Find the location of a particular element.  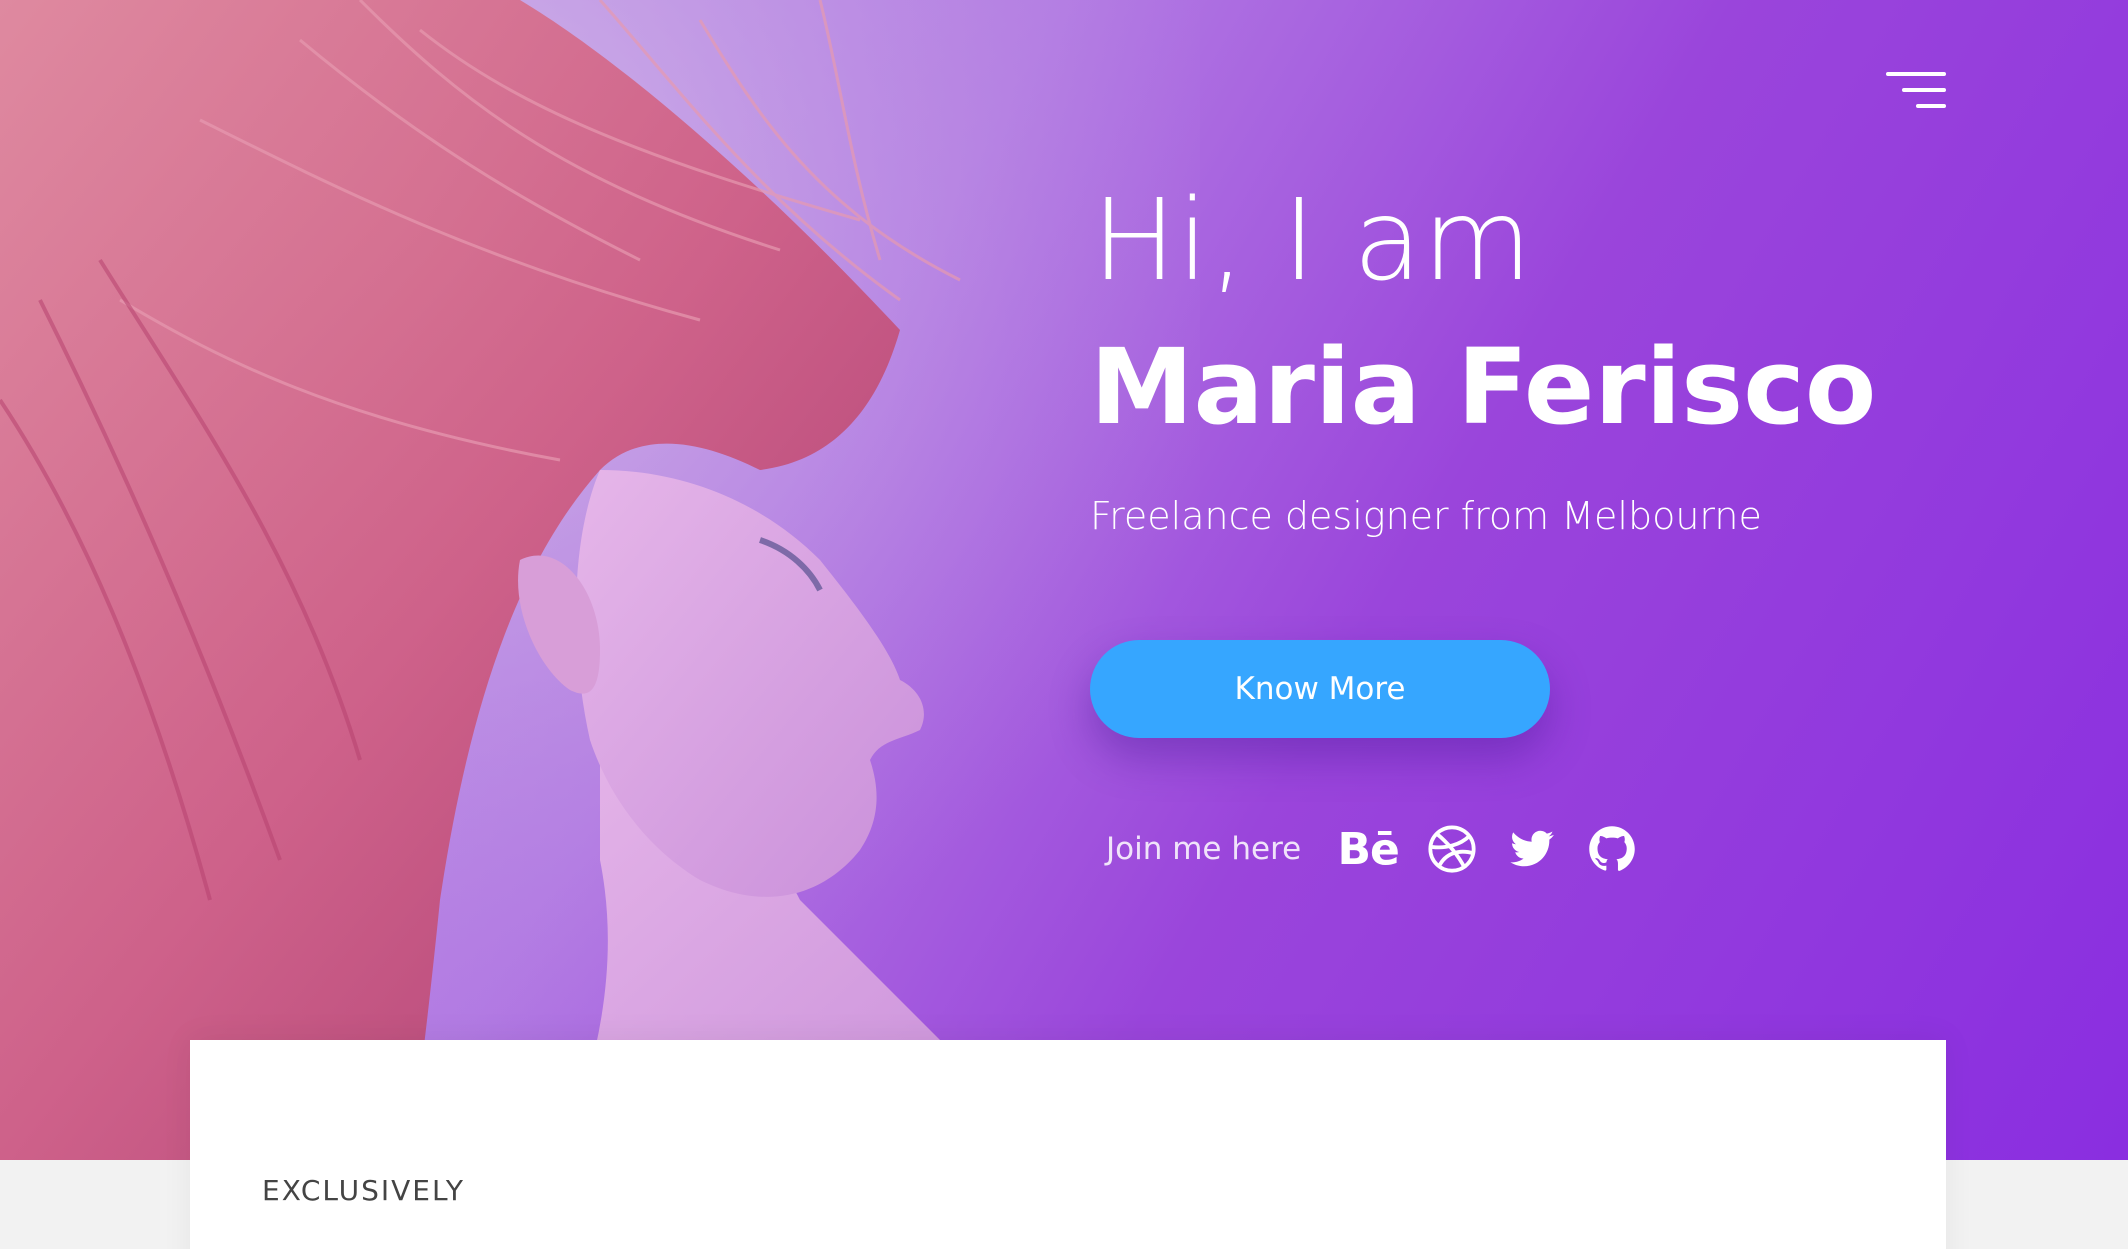

content-card: EXCLUSIVELY is located at coordinates (1068, 1144).